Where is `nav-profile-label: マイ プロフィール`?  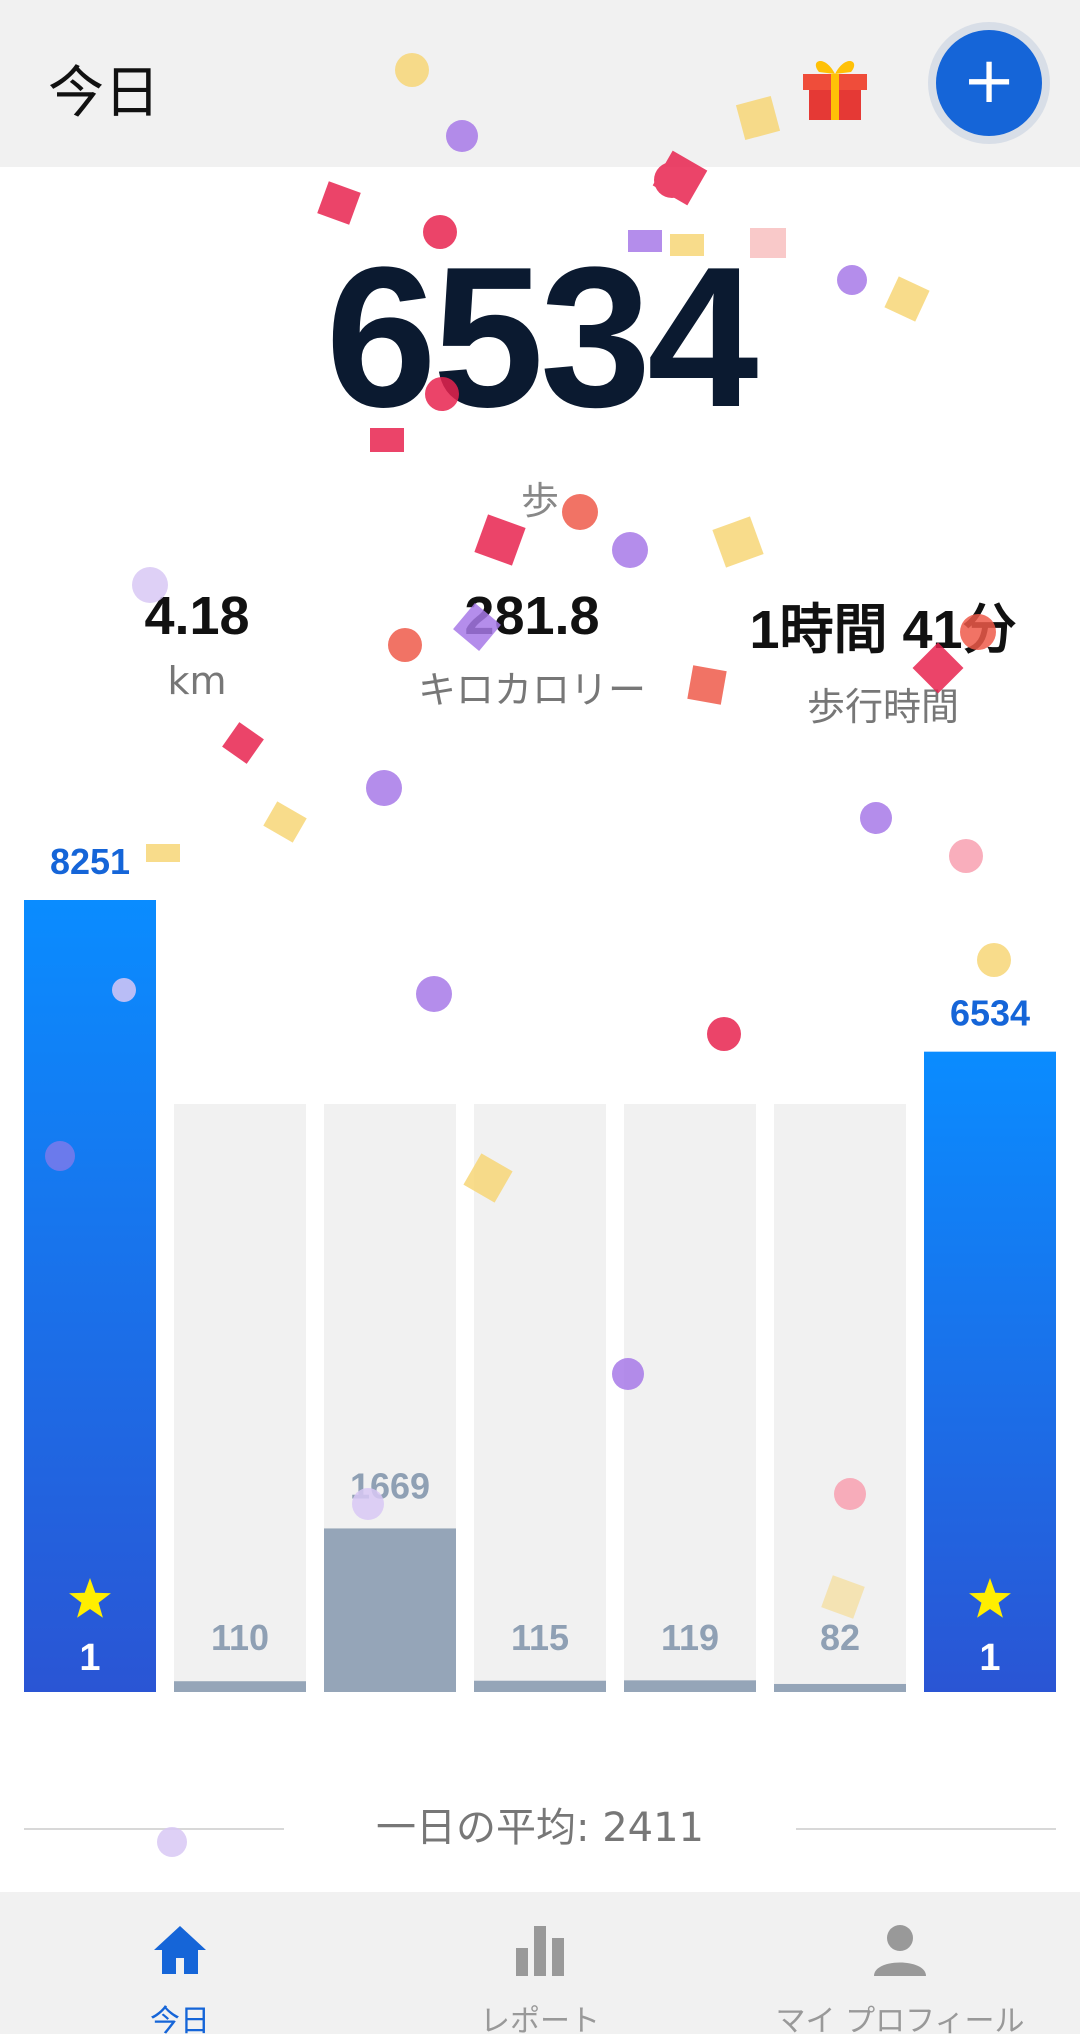
nav-profile-label: マイ プロフィール is located at coordinates (900, 2021).